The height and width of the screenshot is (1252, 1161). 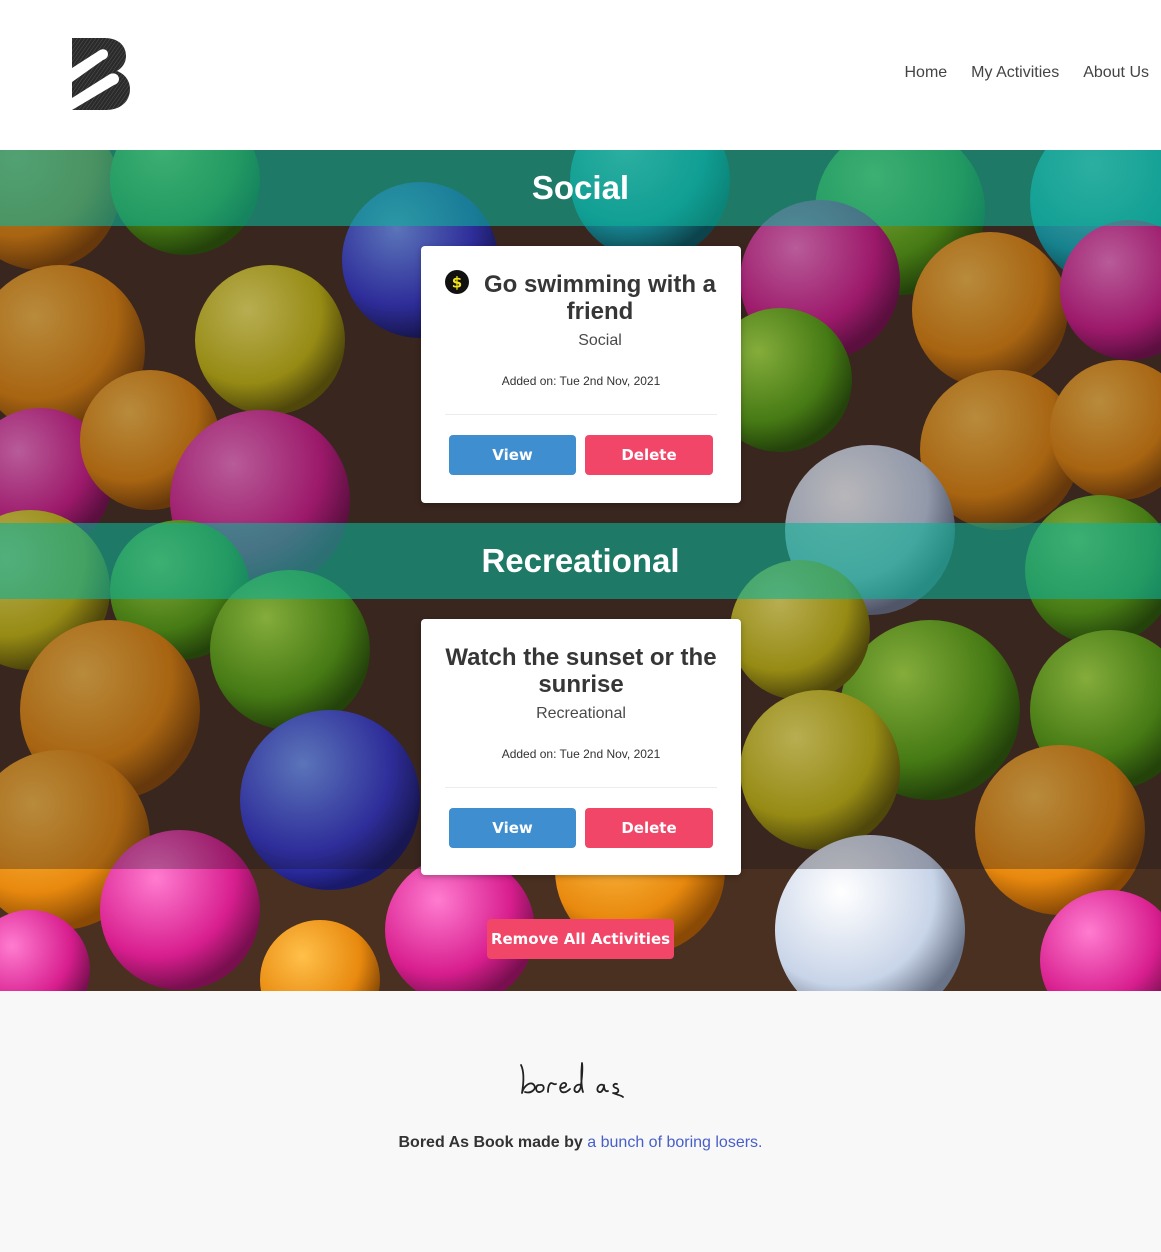 I want to click on activity-title: Watch the sunset or the sunrise, so click(x=581, y=671).